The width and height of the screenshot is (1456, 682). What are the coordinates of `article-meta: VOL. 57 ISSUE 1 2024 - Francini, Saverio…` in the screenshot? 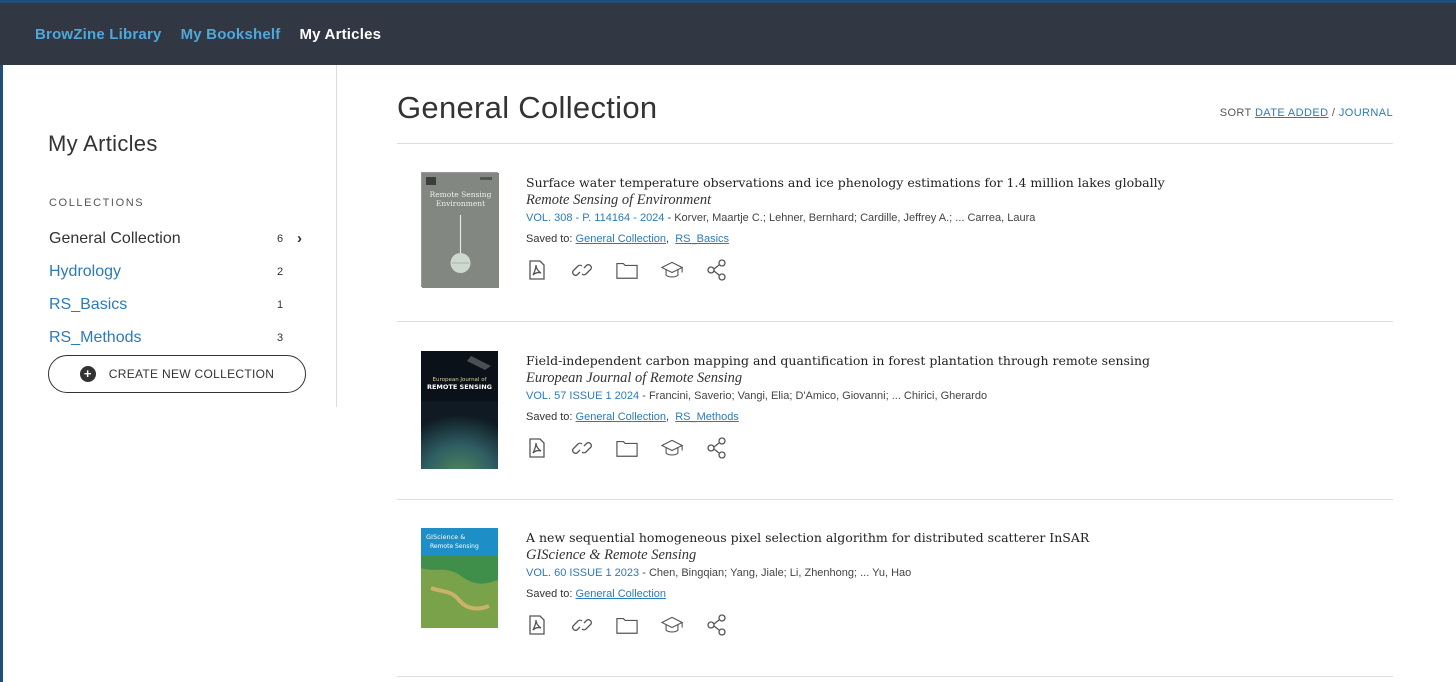 It's located at (757, 396).